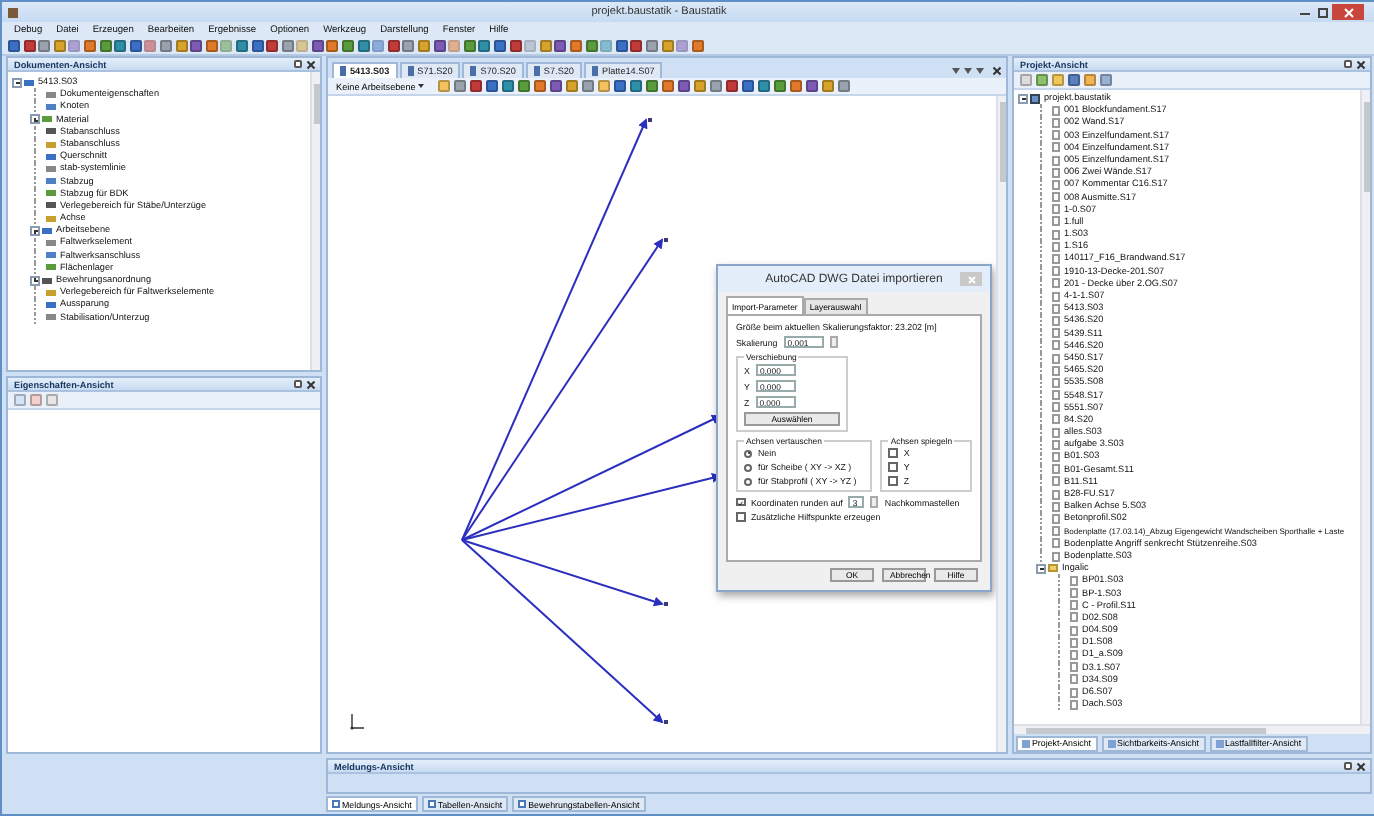 This screenshot has width=1374, height=834. What do you see at coordinates (1053, 568) in the screenshot?
I see `folder-icon` at bounding box center [1053, 568].